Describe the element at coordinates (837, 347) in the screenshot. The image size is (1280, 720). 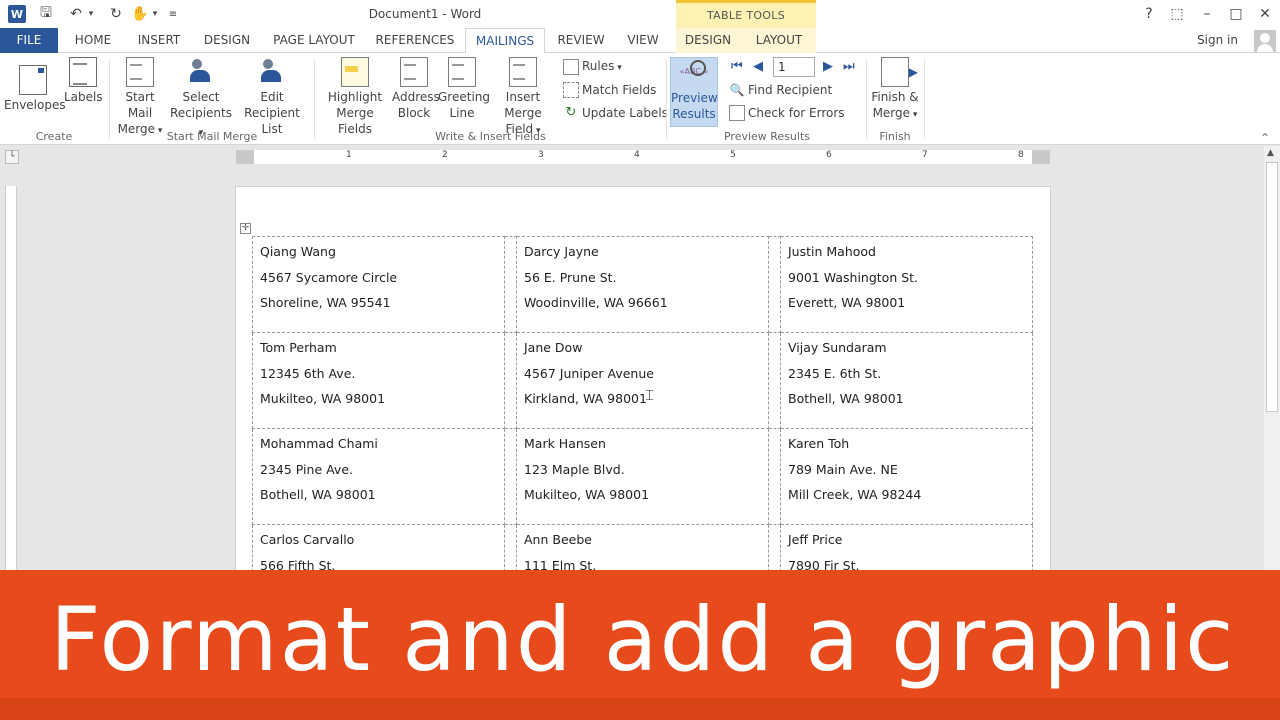
I see `recipient-name: Vijay Sundaram` at that location.